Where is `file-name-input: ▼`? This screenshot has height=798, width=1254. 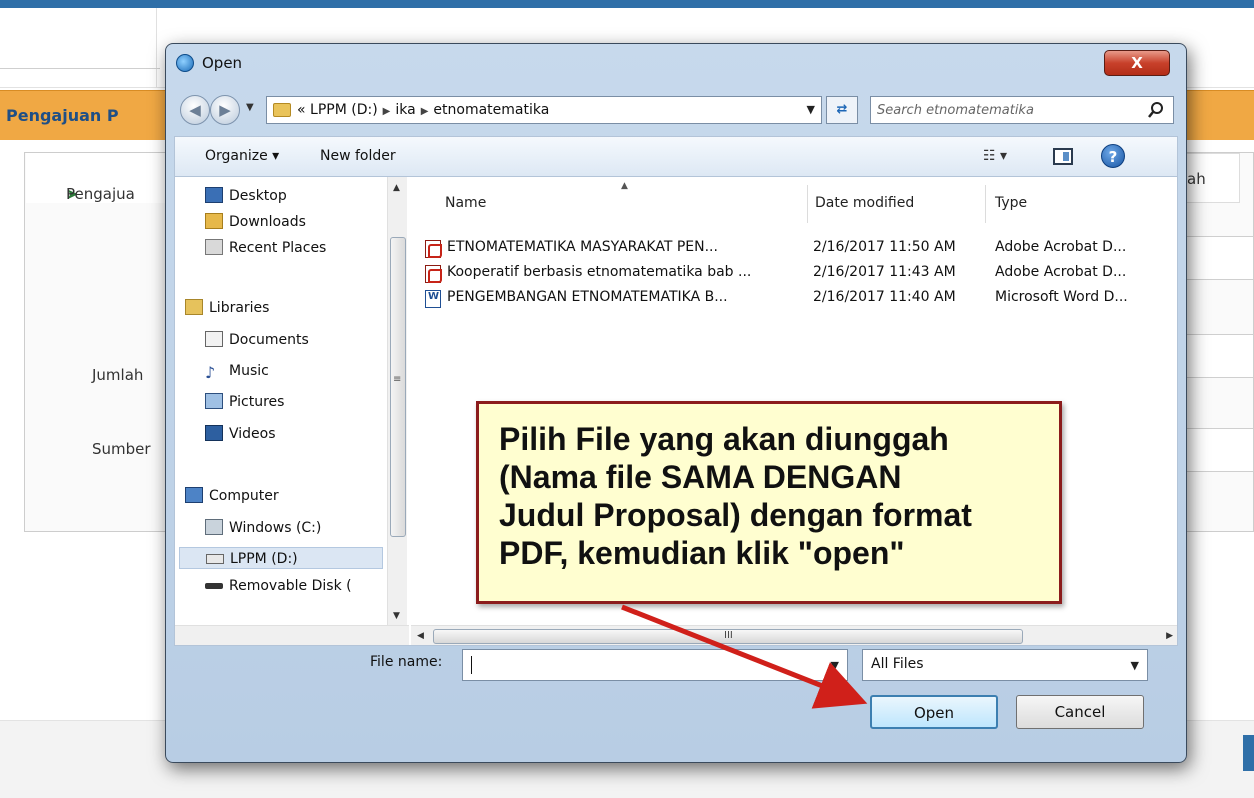 file-name-input: ▼ is located at coordinates (655, 665).